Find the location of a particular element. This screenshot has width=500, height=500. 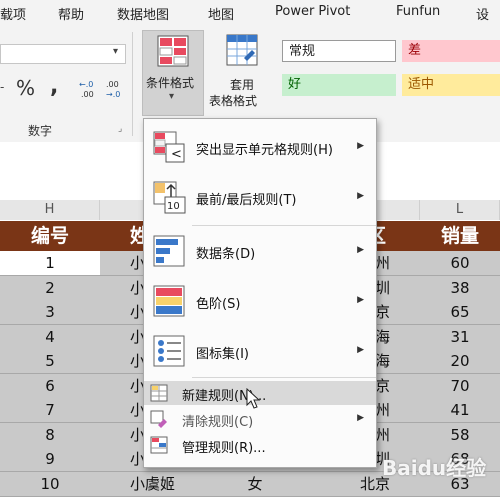

cell-id: 10 is located at coordinates (50, 484).